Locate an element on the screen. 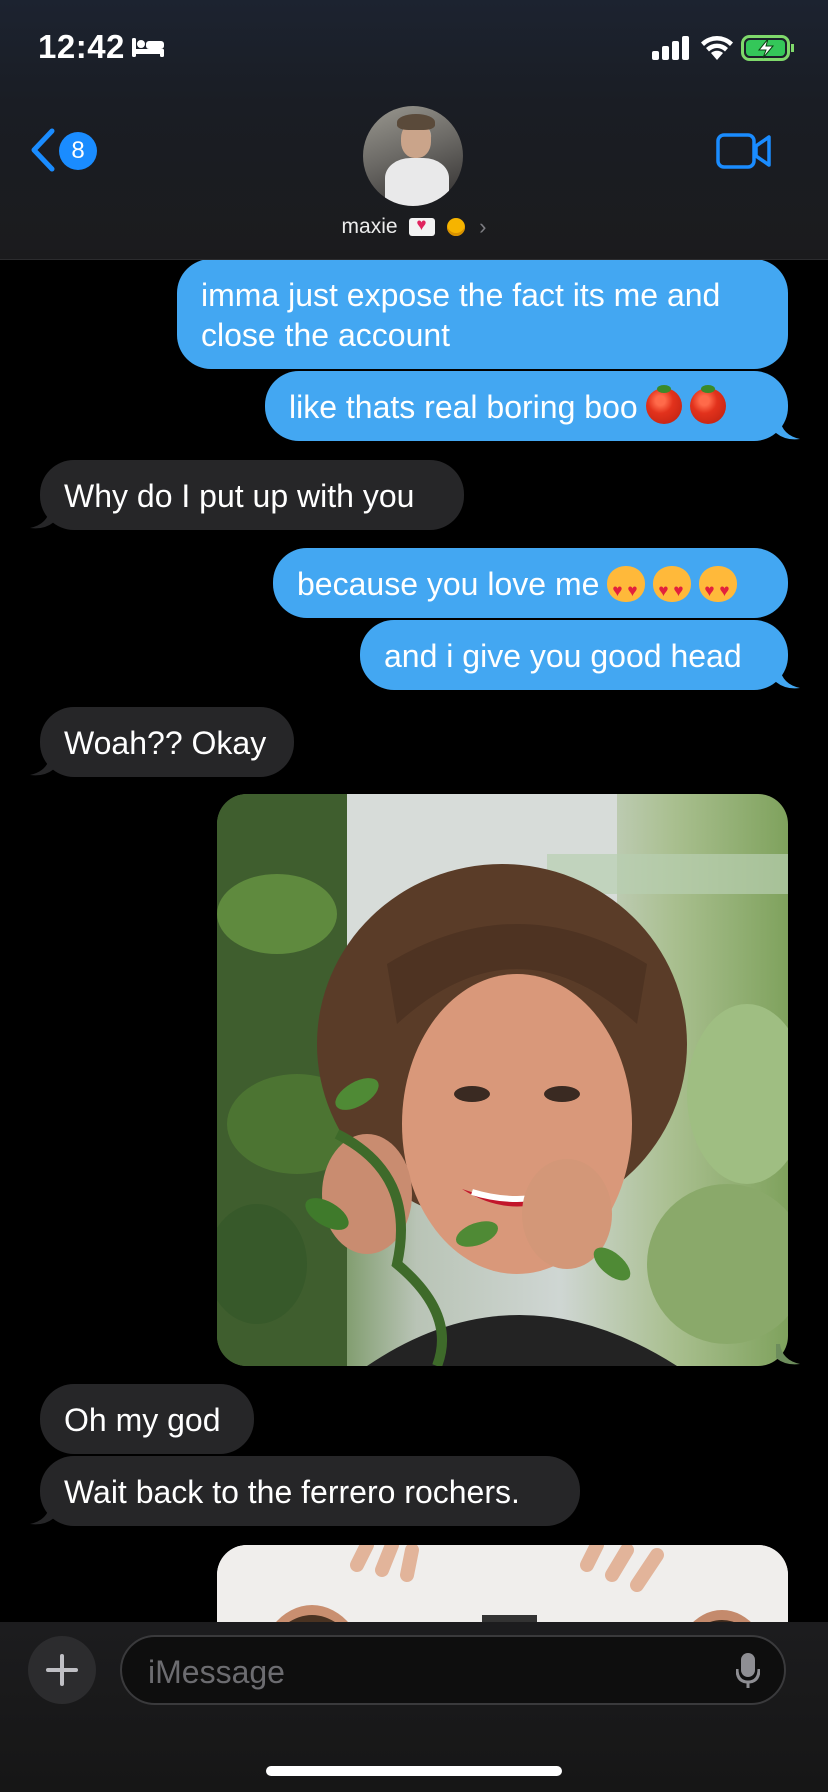 This screenshot has height=1792, width=828. message-bubble-outgoing: because you love me is located at coordinates (530, 583).